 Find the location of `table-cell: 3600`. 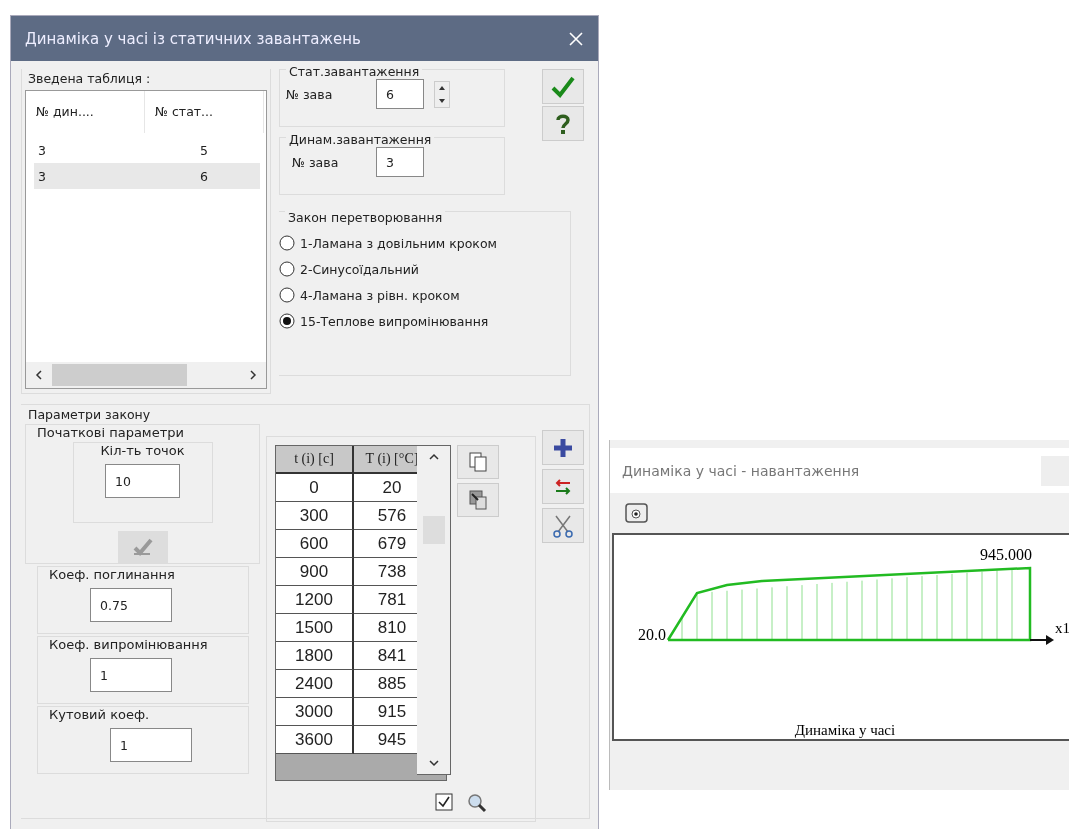

table-cell: 3600 is located at coordinates (315, 740).